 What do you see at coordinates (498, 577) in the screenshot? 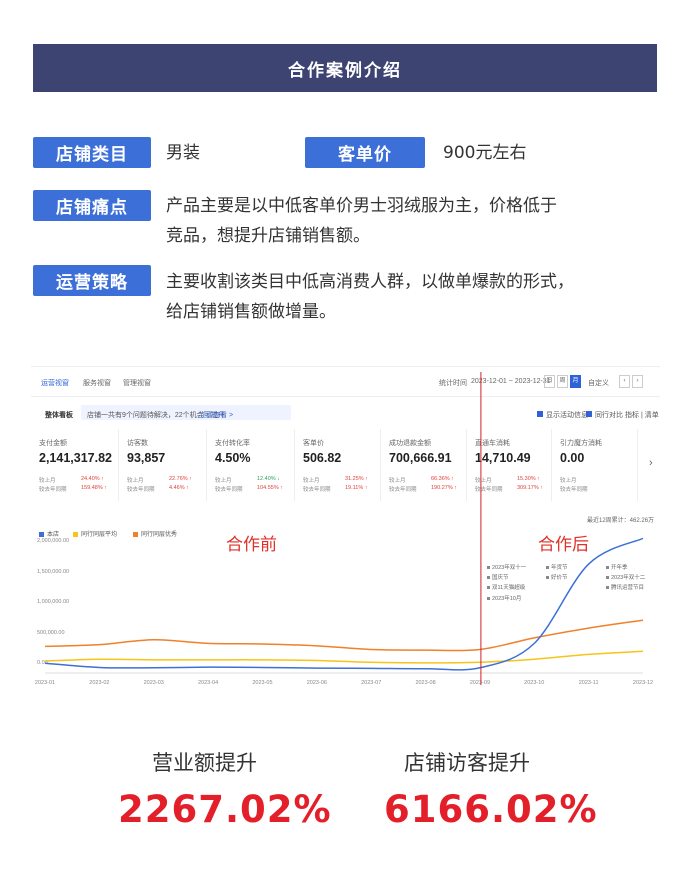
I see `event-item: 国庆节` at bounding box center [498, 577].